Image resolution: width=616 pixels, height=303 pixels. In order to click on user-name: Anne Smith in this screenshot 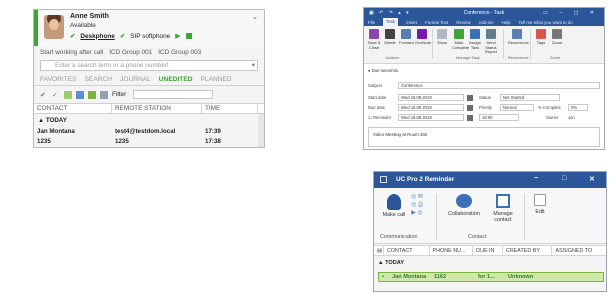, I will do `click(89, 16)`.